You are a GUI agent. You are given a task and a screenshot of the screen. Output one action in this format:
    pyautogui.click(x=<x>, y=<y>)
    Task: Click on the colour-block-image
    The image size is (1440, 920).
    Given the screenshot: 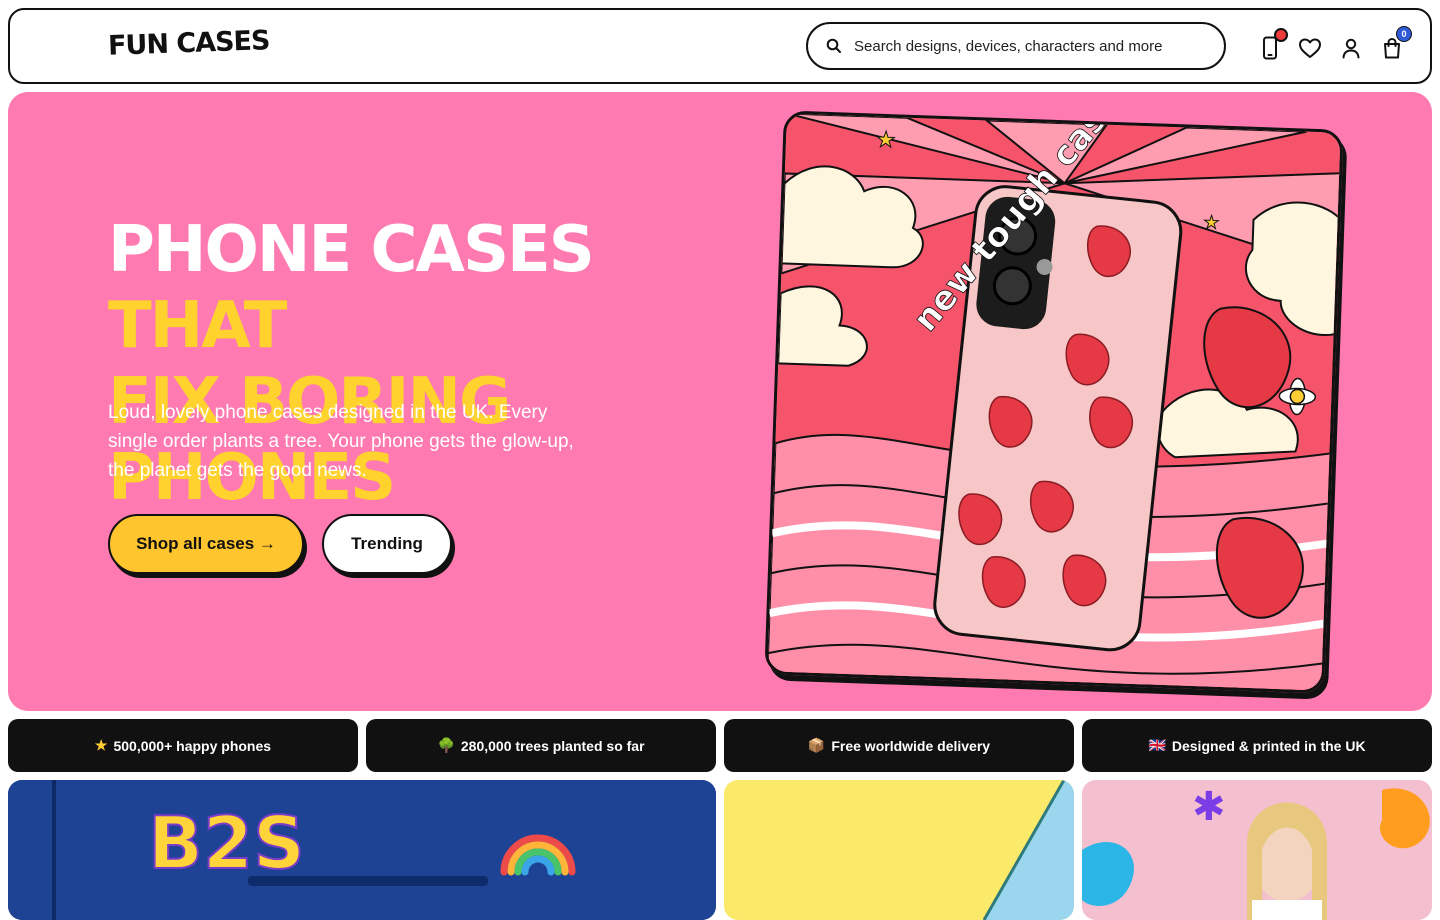 What is the action you would take?
    pyautogui.click(x=899, y=850)
    